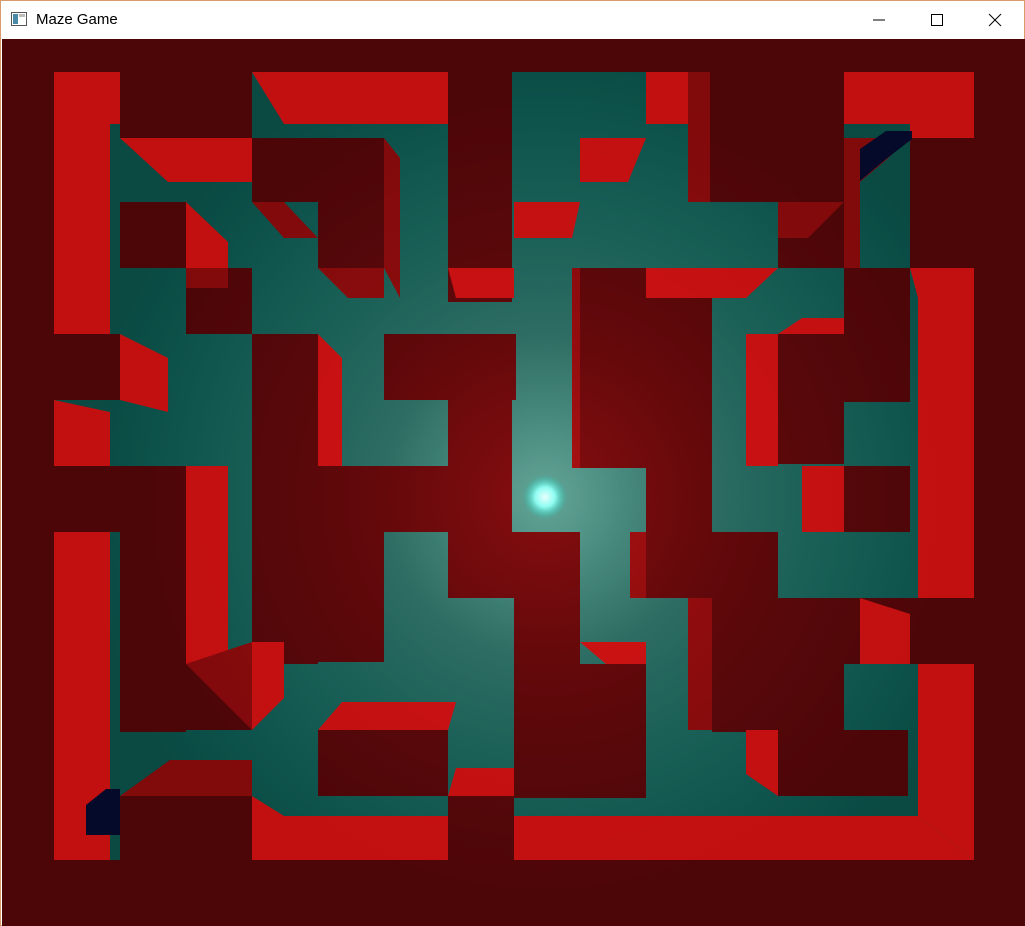  I want to click on maximize-button, so click(937, 19).